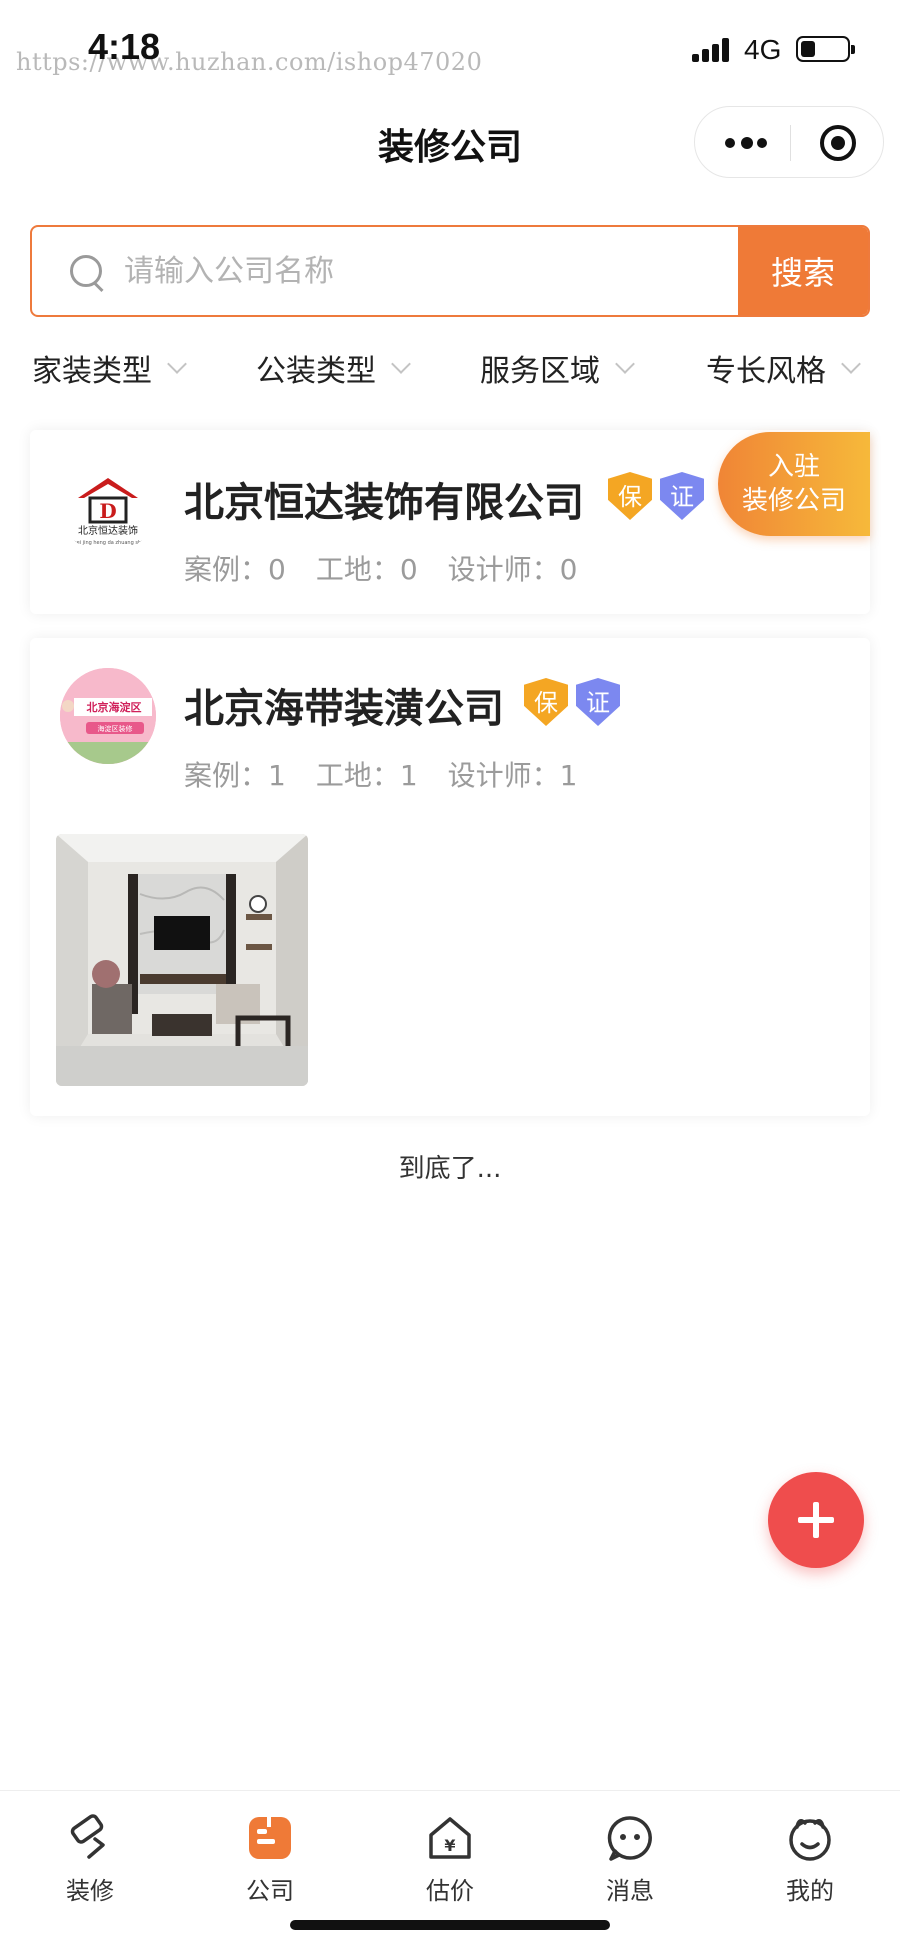 The width and height of the screenshot is (900, 1948). I want to click on paint-roller-icon, so click(90, 1838).